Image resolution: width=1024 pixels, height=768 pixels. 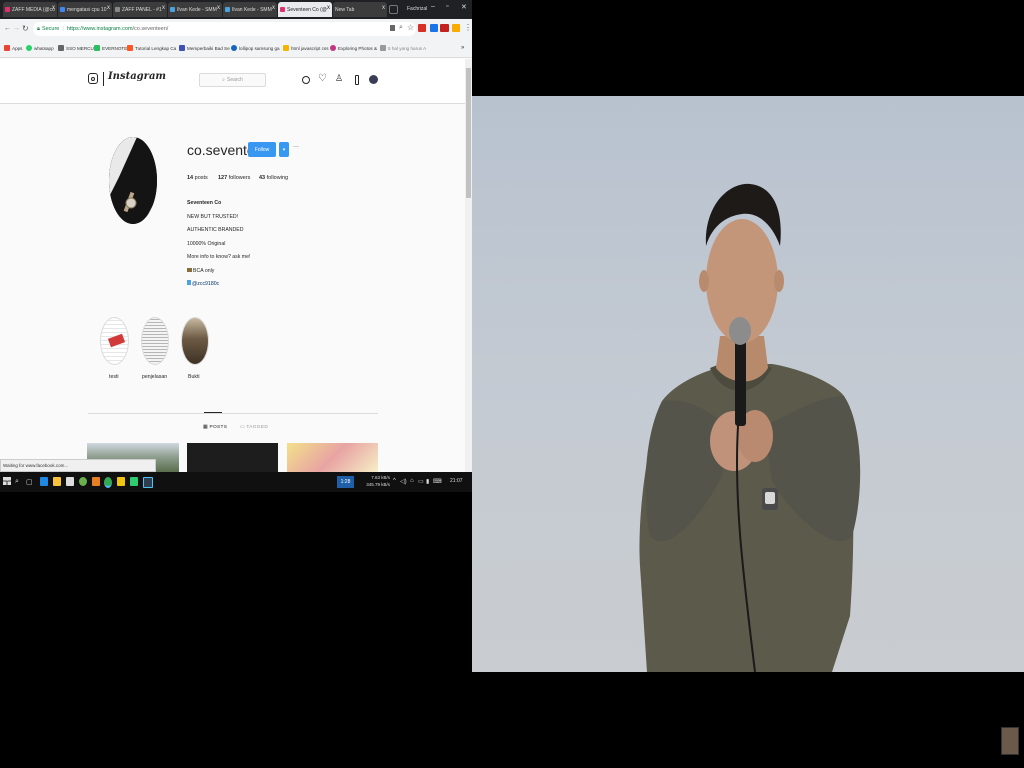 I want to click on tag-icon: ▭, so click(x=242, y=427).